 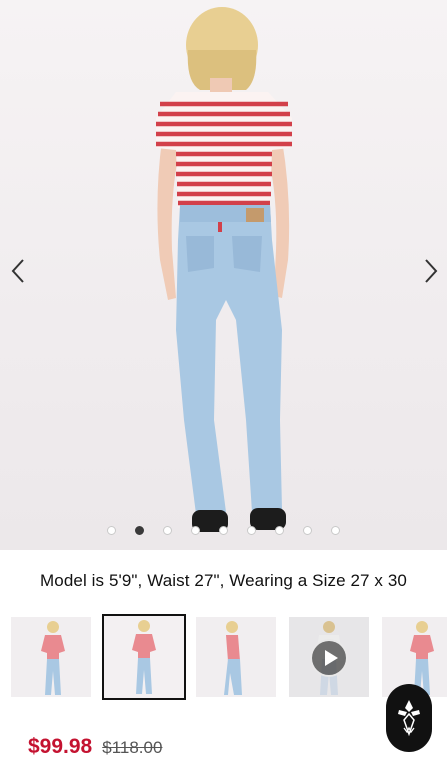 I want to click on thumbnail-side, so click(x=236, y=657).